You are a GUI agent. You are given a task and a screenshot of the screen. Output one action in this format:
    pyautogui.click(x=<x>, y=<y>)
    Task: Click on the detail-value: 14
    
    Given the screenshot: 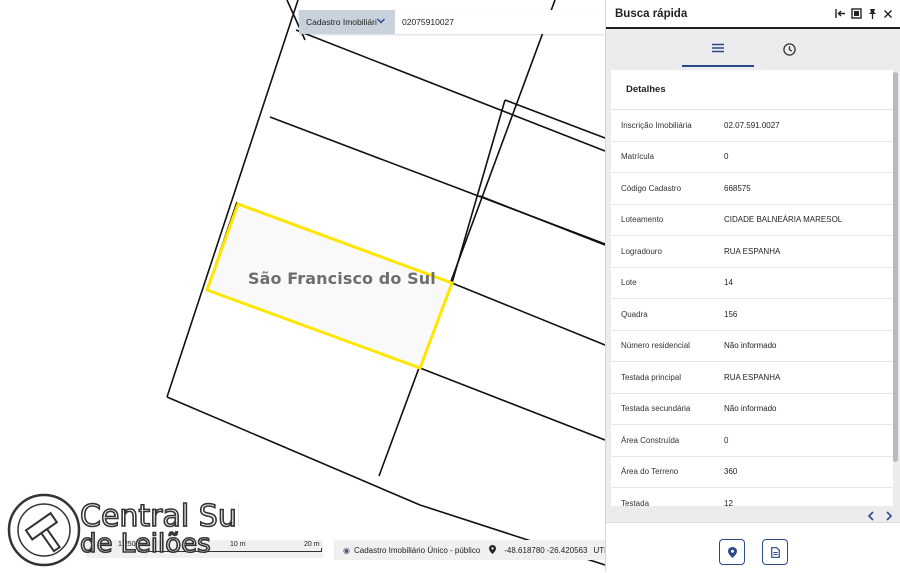 What is the action you would take?
    pyautogui.click(x=728, y=283)
    